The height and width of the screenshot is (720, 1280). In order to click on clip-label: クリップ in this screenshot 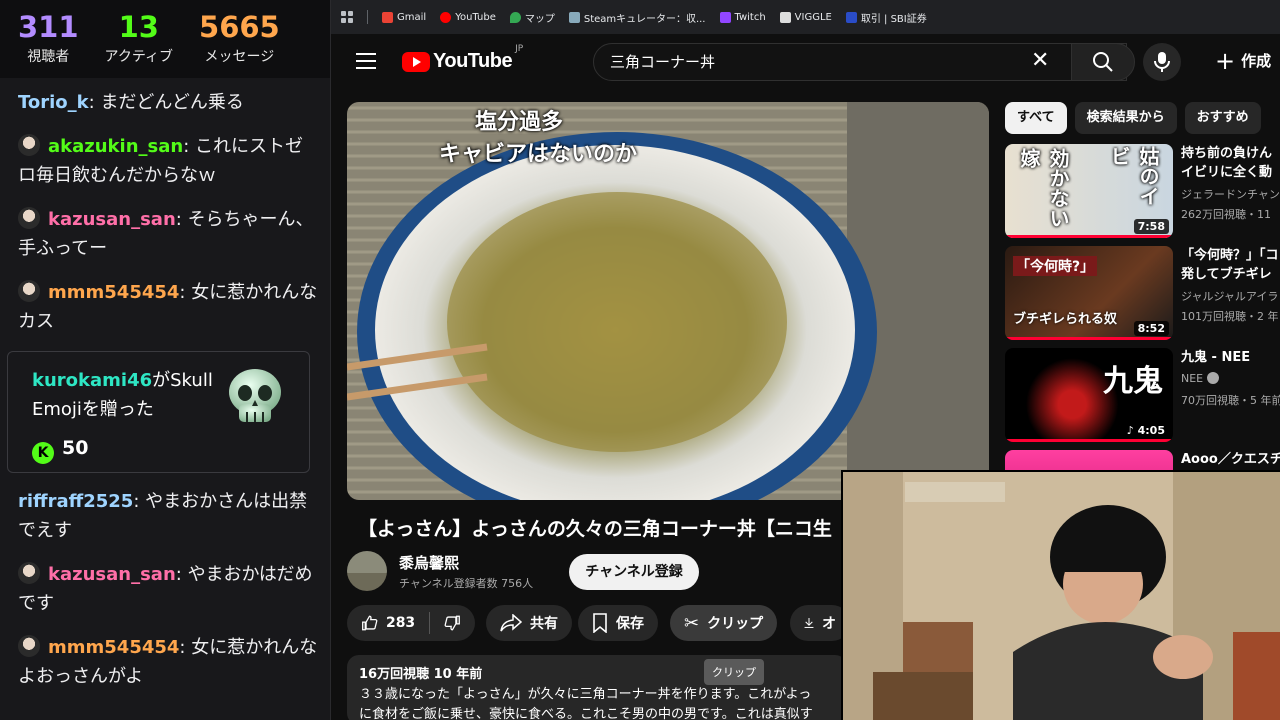, I will do `click(735, 624)`.